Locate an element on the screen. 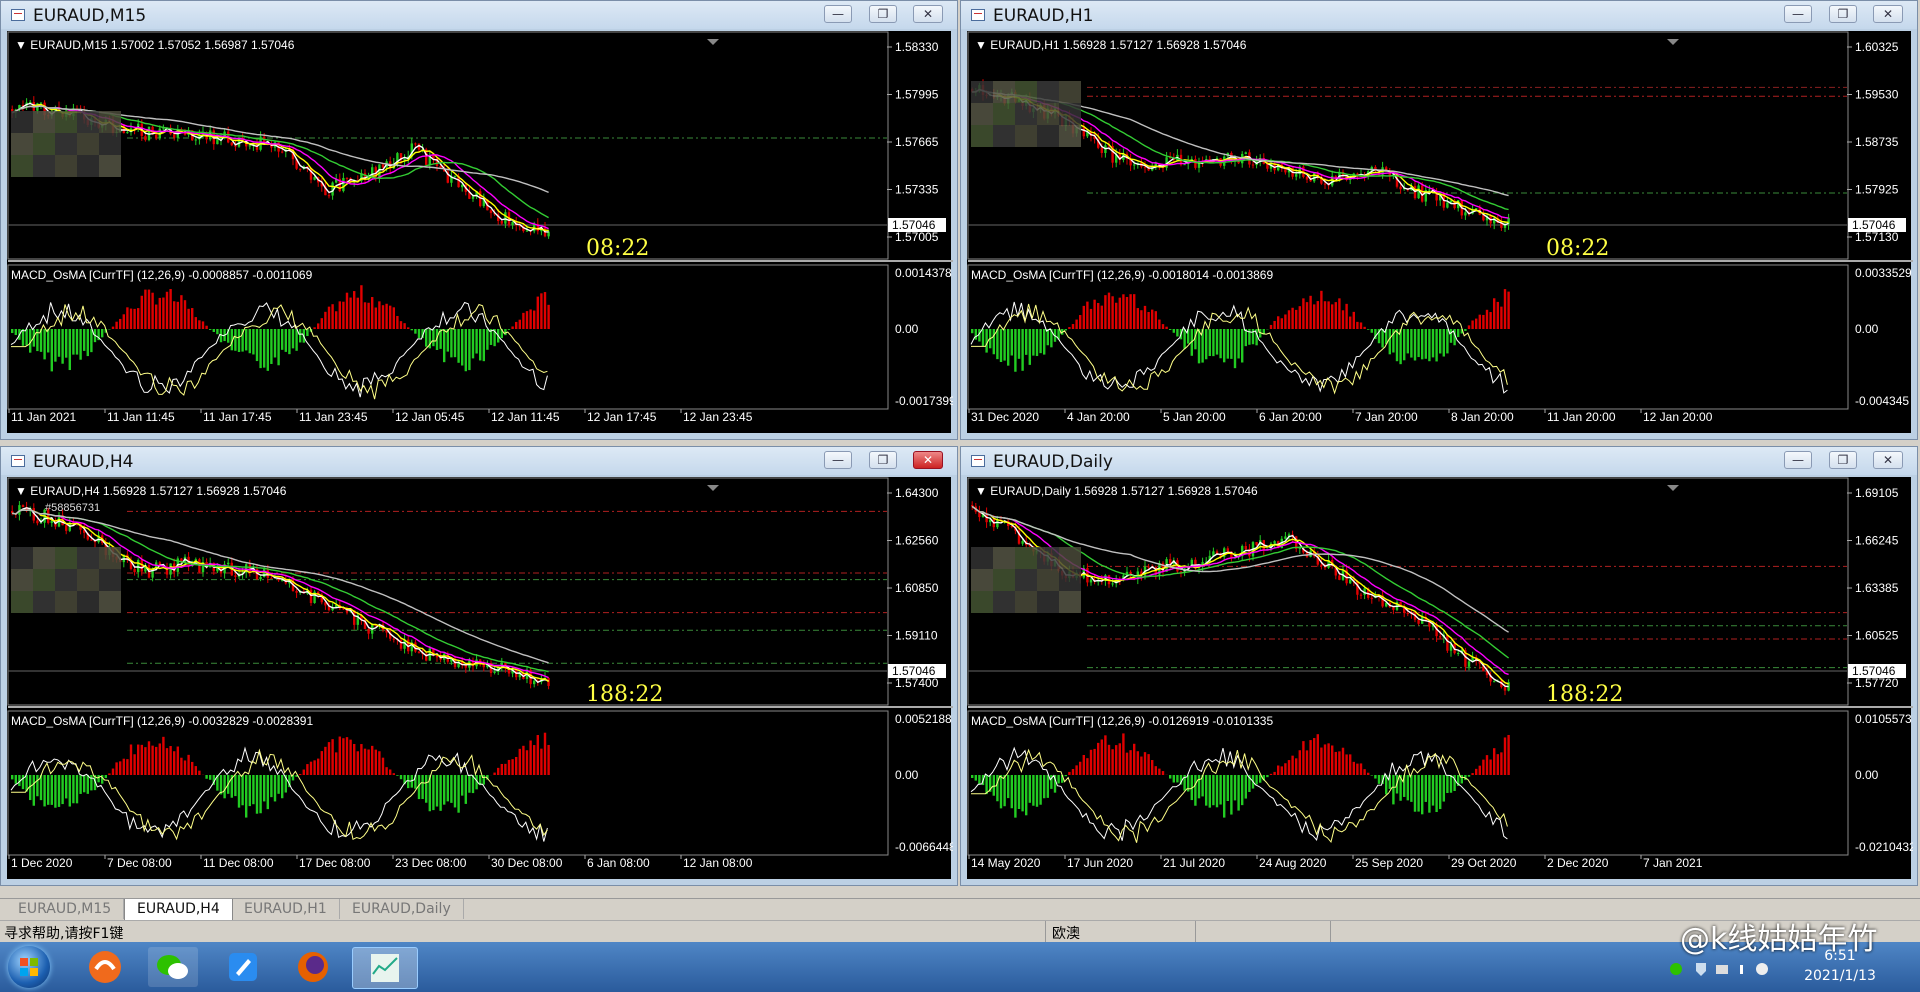 This screenshot has height=992, width=1920. bar-timer: 188:22 is located at coordinates (1584, 694).